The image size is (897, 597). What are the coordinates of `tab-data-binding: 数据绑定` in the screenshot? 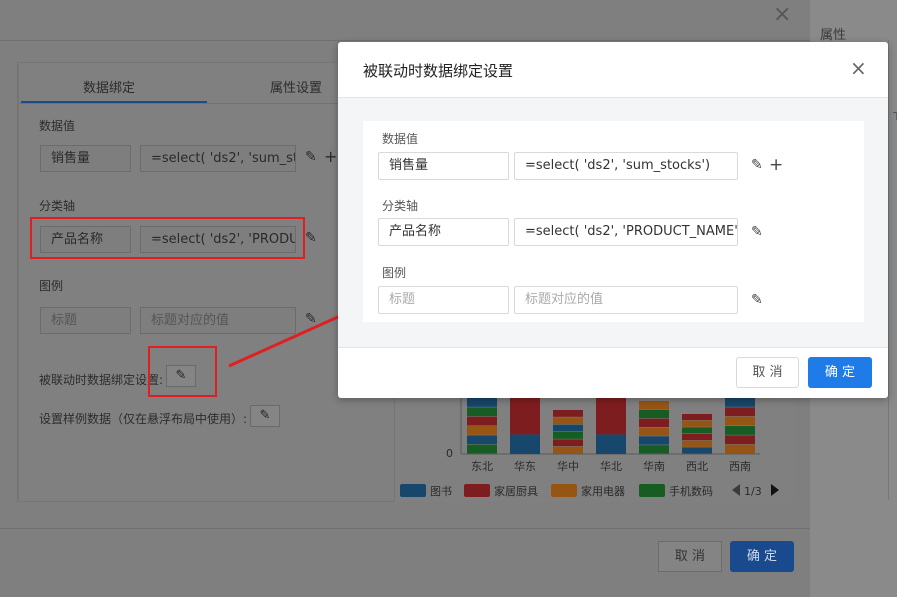 It's located at (109, 86).